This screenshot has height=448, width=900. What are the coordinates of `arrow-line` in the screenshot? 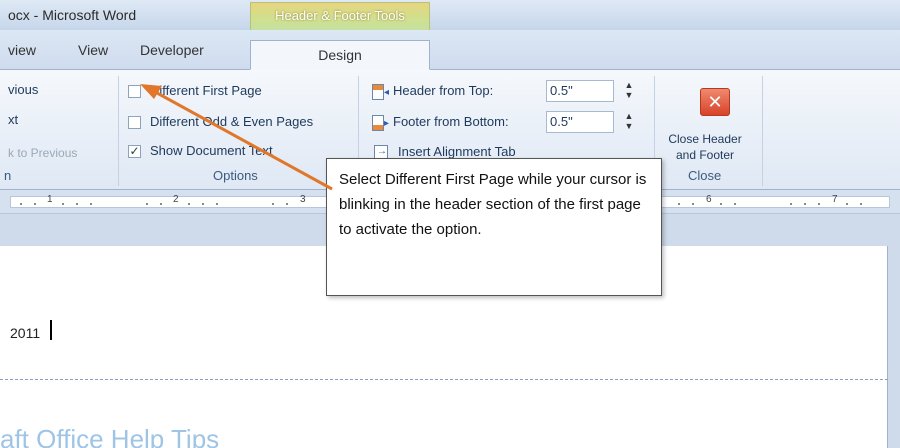 It's located at (240, 138).